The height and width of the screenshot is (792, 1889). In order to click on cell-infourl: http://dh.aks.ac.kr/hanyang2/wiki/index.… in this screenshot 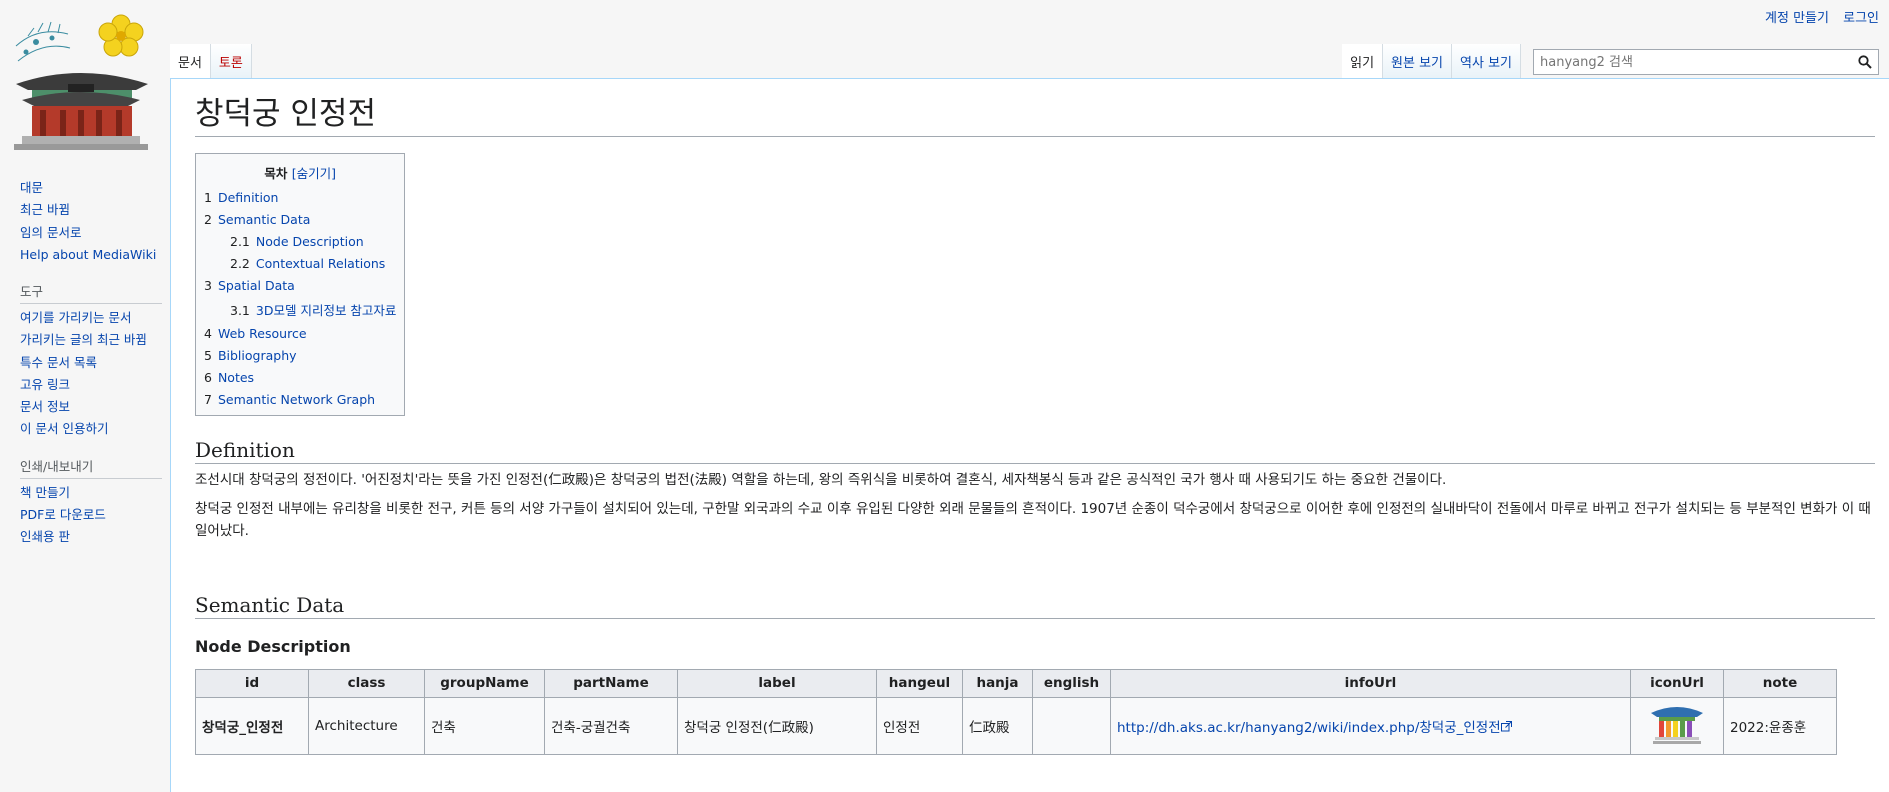, I will do `click(1370, 725)`.